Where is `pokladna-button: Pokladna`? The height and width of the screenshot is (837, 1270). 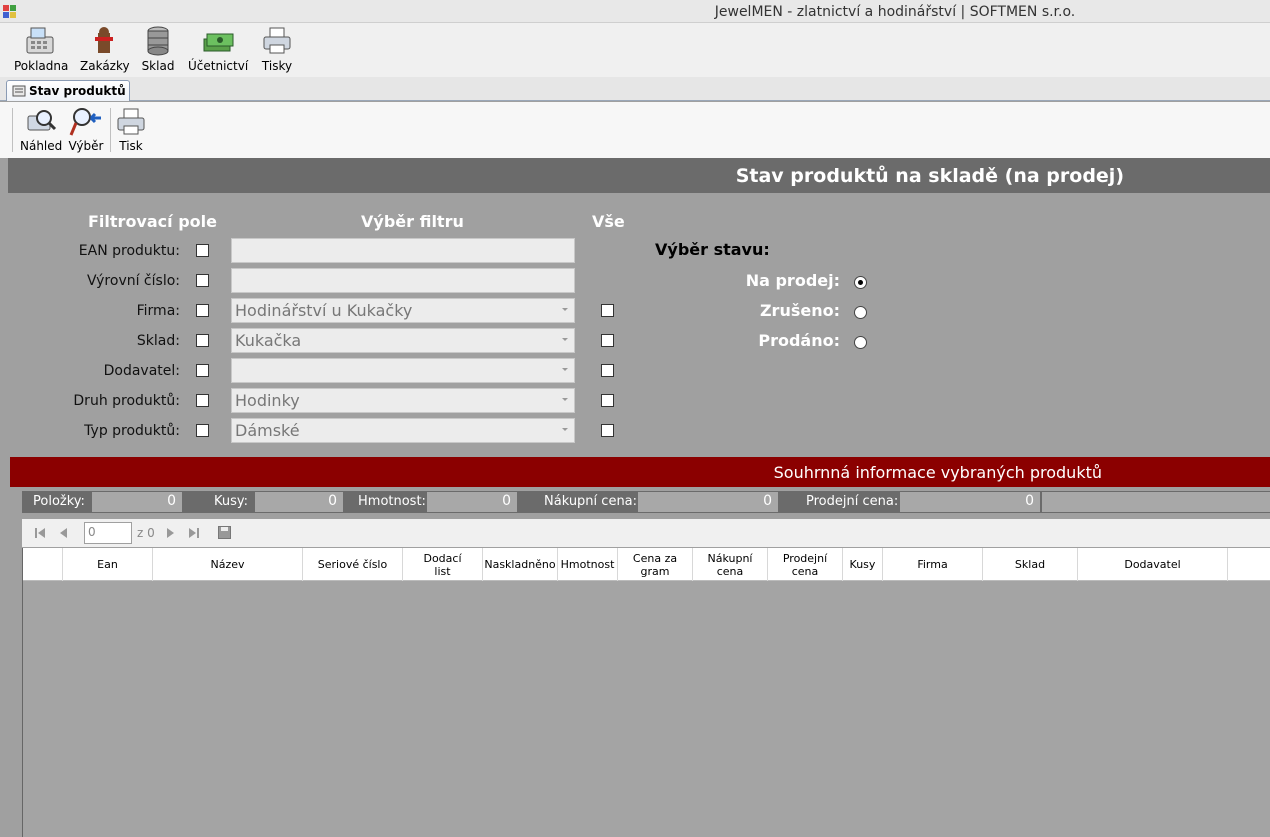 pokladna-button: Pokladna is located at coordinates (41, 50).